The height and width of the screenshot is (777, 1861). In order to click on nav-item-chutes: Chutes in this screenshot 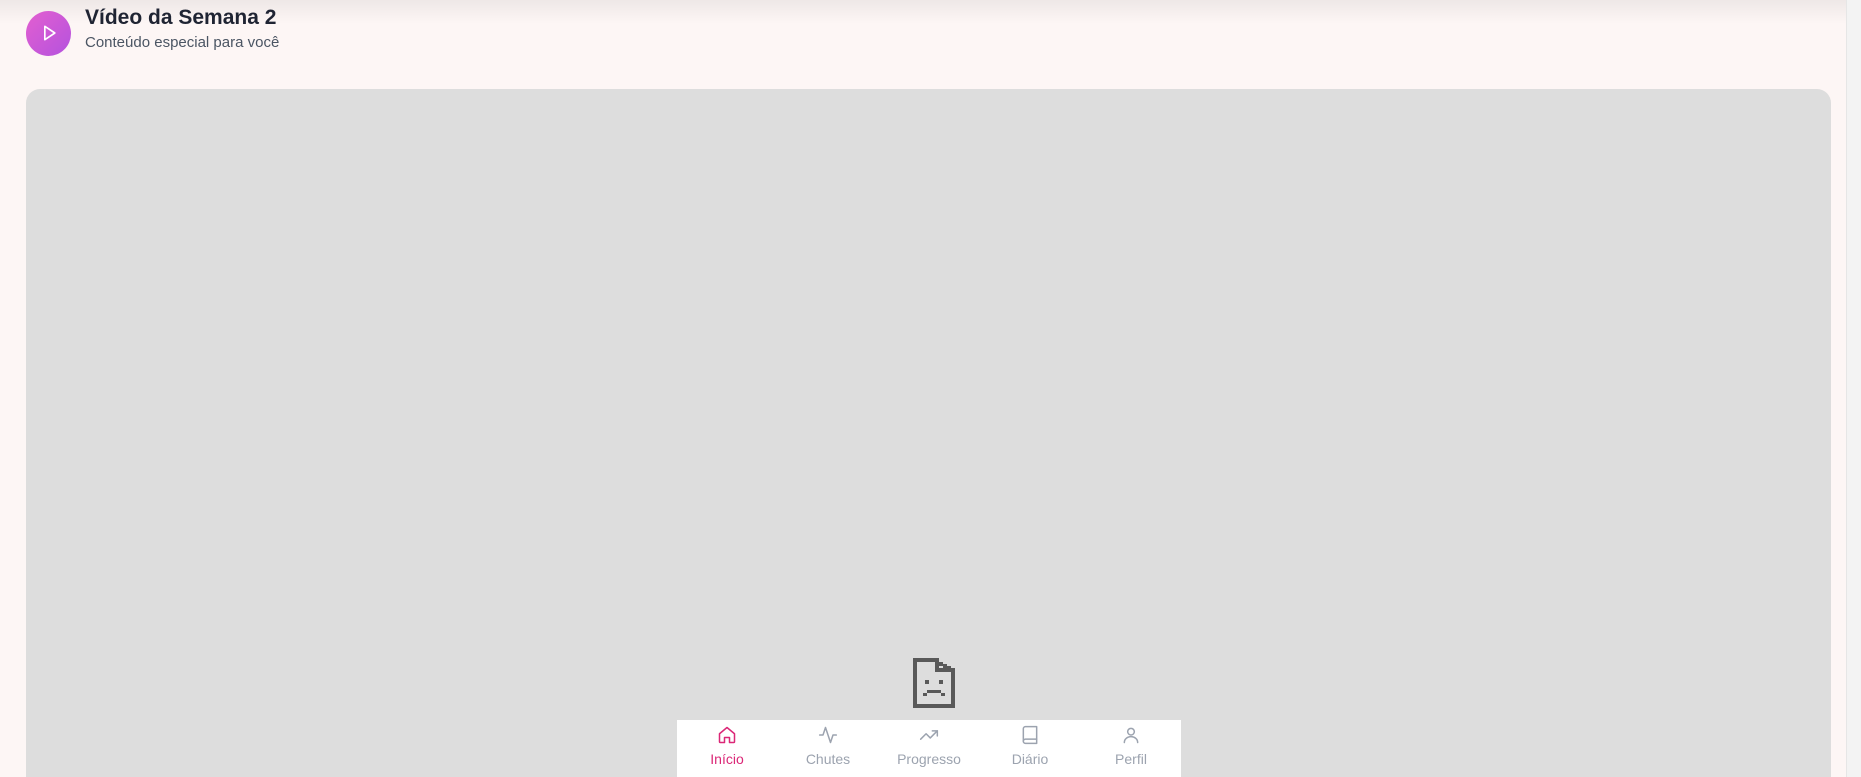, I will do `click(828, 748)`.